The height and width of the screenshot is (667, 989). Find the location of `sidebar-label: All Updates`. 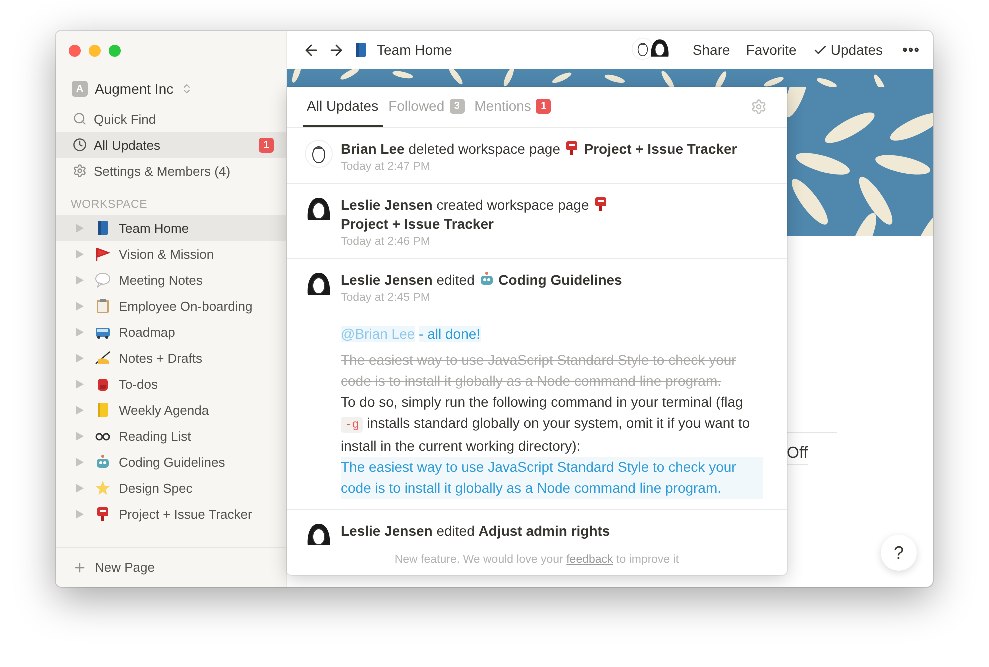

sidebar-label: All Updates is located at coordinates (127, 145).